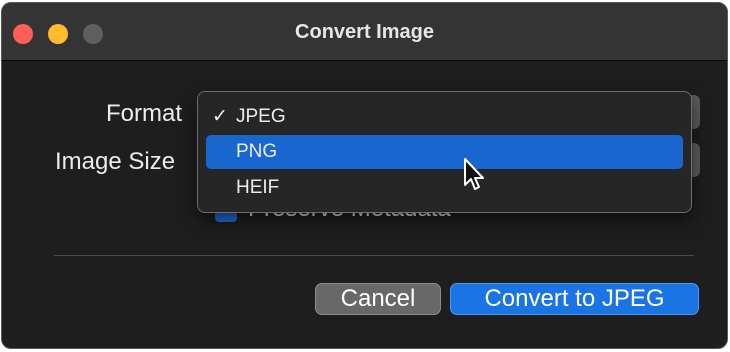 The width and height of the screenshot is (730, 352). What do you see at coordinates (444, 188) in the screenshot?
I see `menu-item-heif: HEIF` at bounding box center [444, 188].